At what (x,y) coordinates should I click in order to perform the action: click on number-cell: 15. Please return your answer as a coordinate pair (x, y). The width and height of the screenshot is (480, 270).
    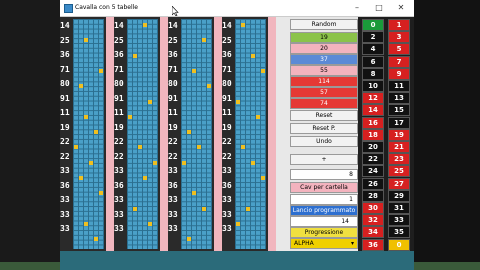
    Looking at the image, I should click on (399, 110).